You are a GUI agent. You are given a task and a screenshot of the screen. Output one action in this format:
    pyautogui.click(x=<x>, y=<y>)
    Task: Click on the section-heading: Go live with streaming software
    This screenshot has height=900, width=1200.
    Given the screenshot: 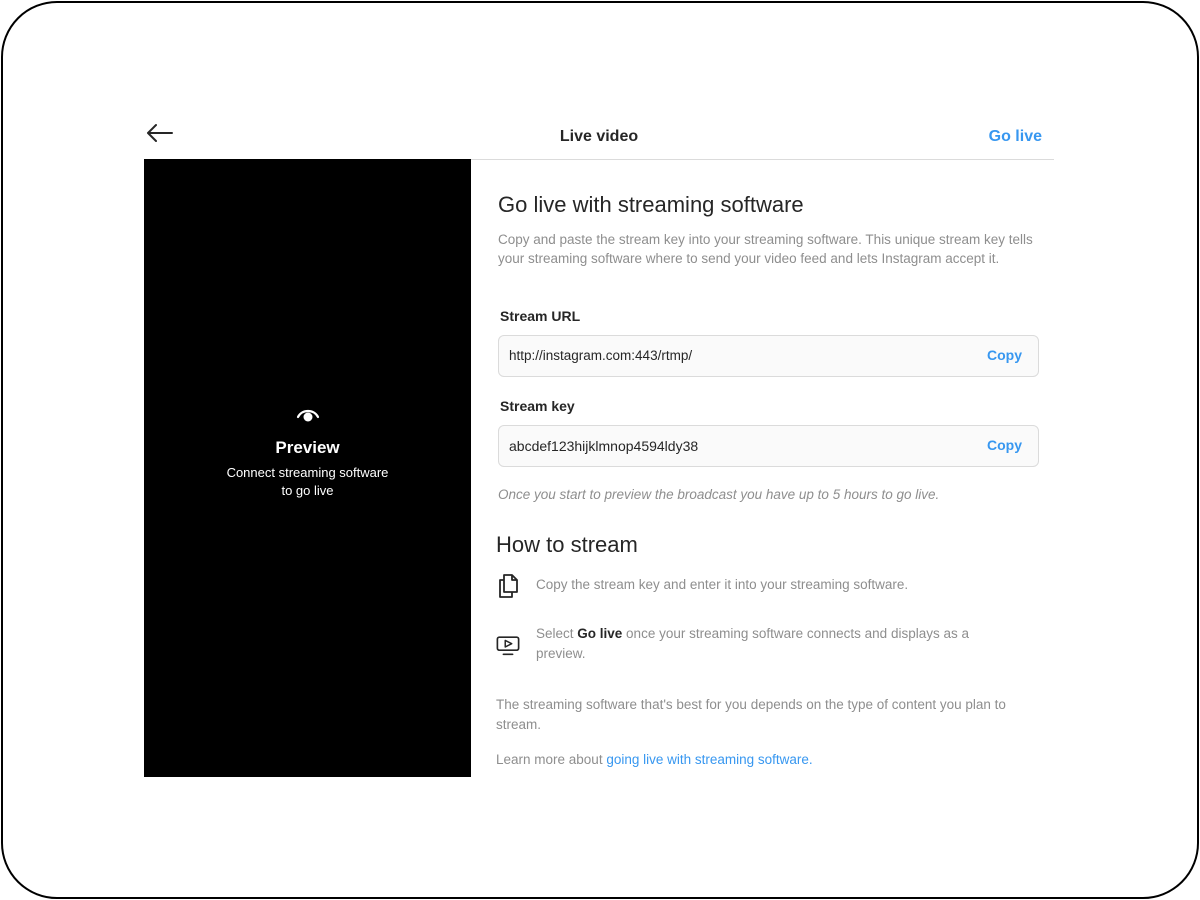 What is the action you would take?
    pyautogui.click(x=651, y=204)
    